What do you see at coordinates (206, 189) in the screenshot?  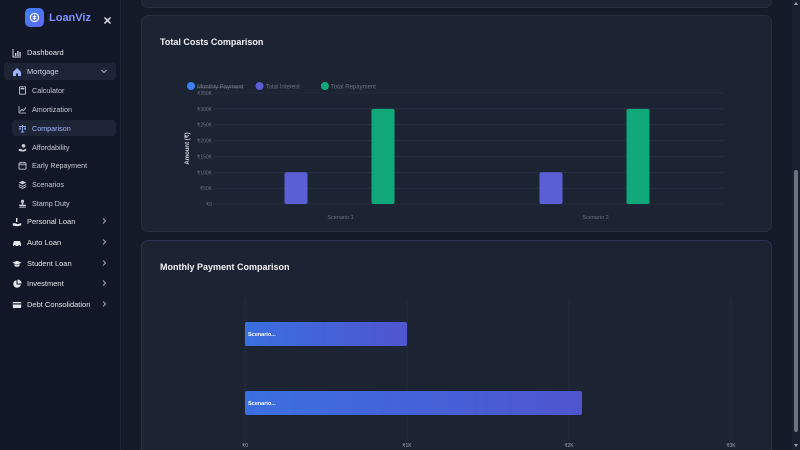 I see `y-tick-label: ₹50K` at bounding box center [206, 189].